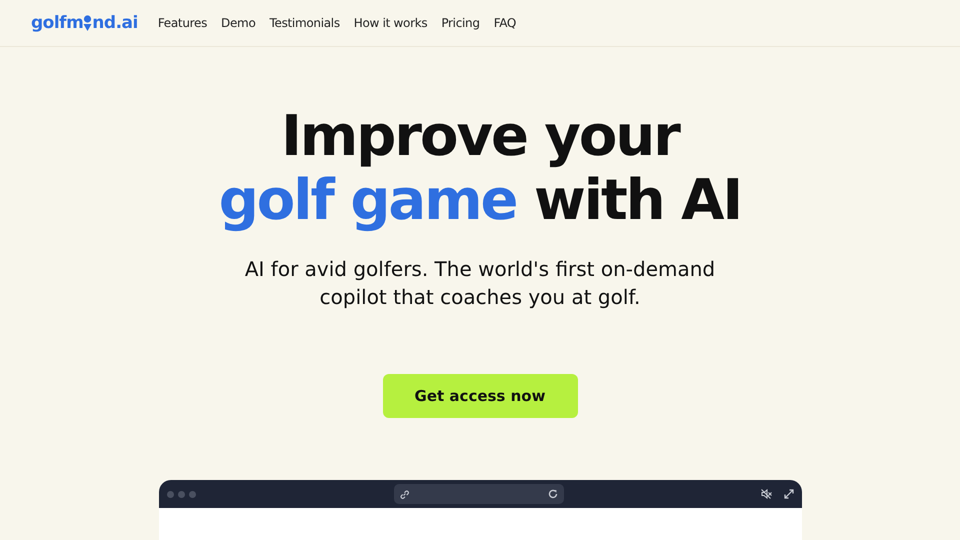 The image size is (960, 540). I want to click on nav-link: Demo, so click(238, 23).